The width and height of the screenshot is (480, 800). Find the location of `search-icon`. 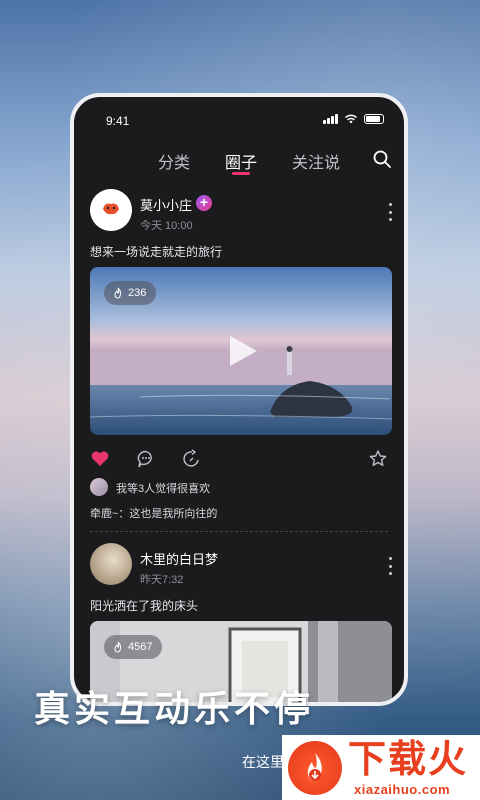

search-icon is located at coordinates (382, 159).